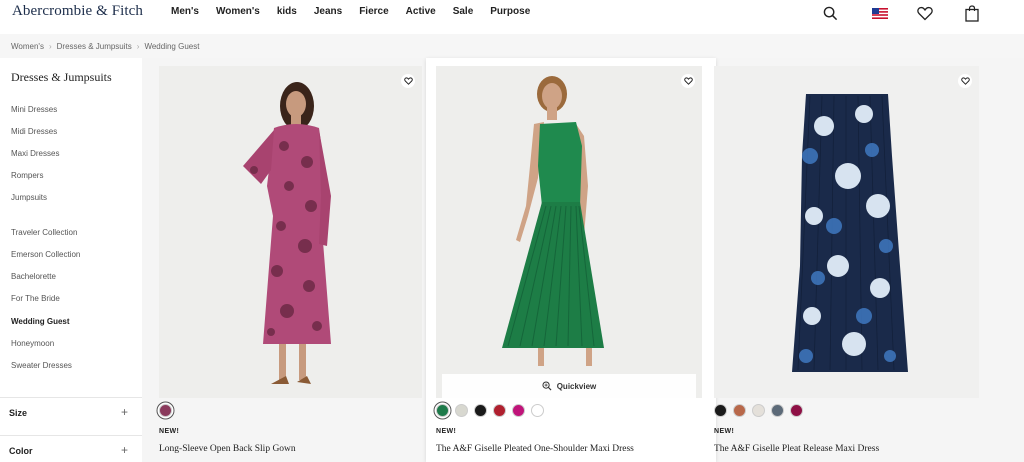 Image resolution: width=1024 pixels, height=462 pixels. I want to click on breadcrumb-current: Wedding Guest, so click(172, 46).